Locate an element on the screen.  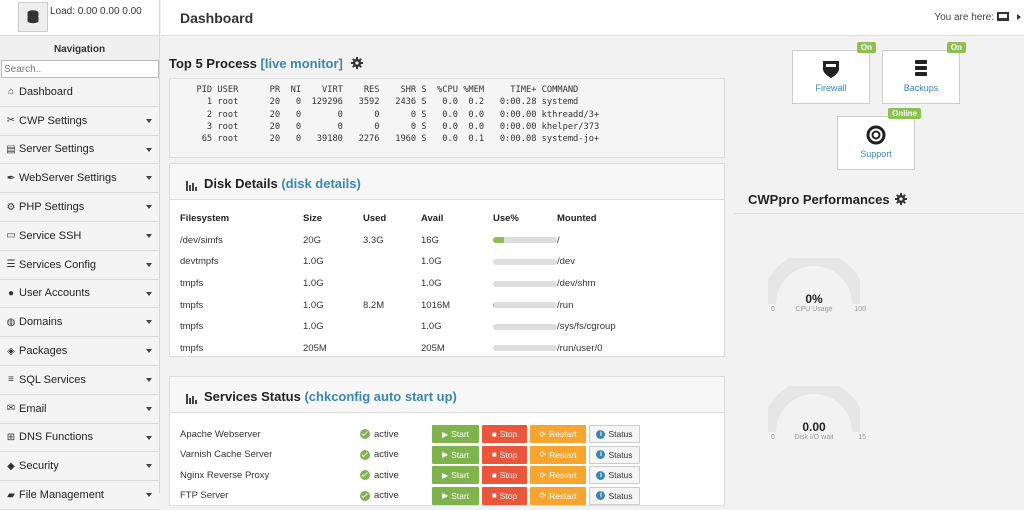
home-icon: ⌂ is located at coordinates (11, 92).